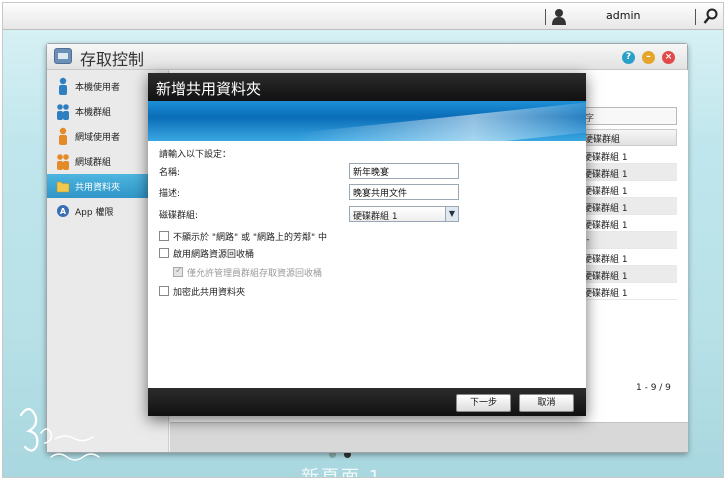  Describe the element at coordinates (214, 255) in the screenshot. I see `checkbox-label: 啟用網路資源回收桶` at that location.